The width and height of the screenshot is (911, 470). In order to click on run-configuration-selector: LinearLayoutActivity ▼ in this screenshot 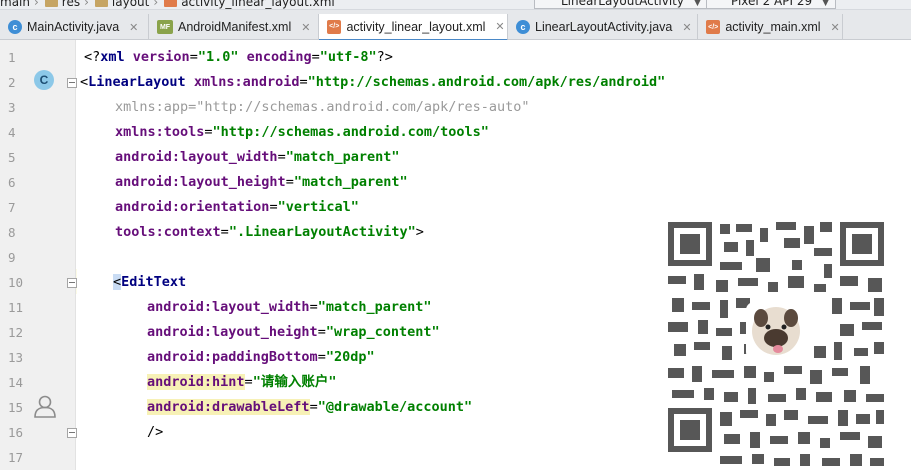, I will do `click(621, 4)`.